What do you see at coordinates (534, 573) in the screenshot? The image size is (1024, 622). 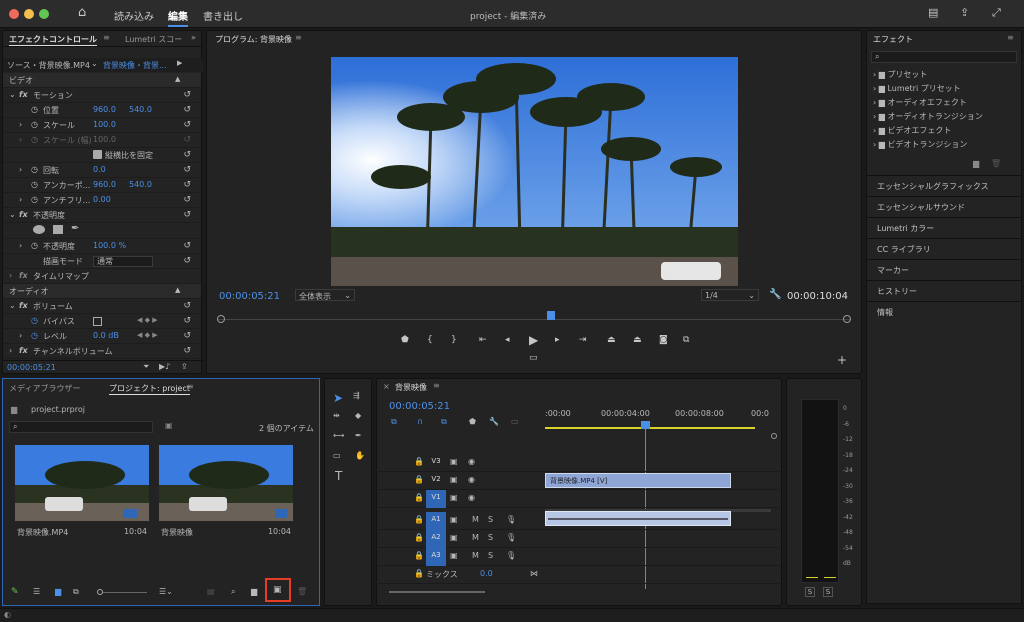 I see `mix-collapse-icon: ⋈` at bounding box center [534, 573].